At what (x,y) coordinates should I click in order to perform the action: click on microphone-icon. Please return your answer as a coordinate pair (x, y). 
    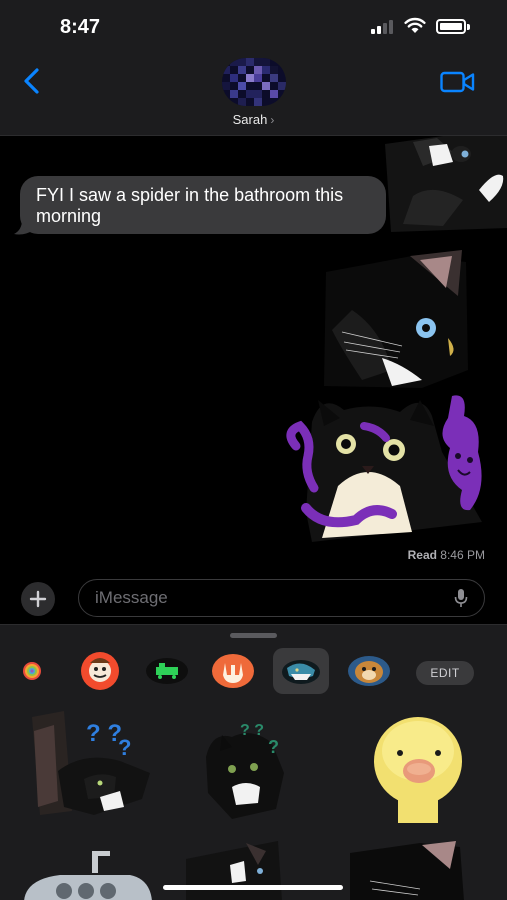
    Looking at the image, I should click on (461, 598).